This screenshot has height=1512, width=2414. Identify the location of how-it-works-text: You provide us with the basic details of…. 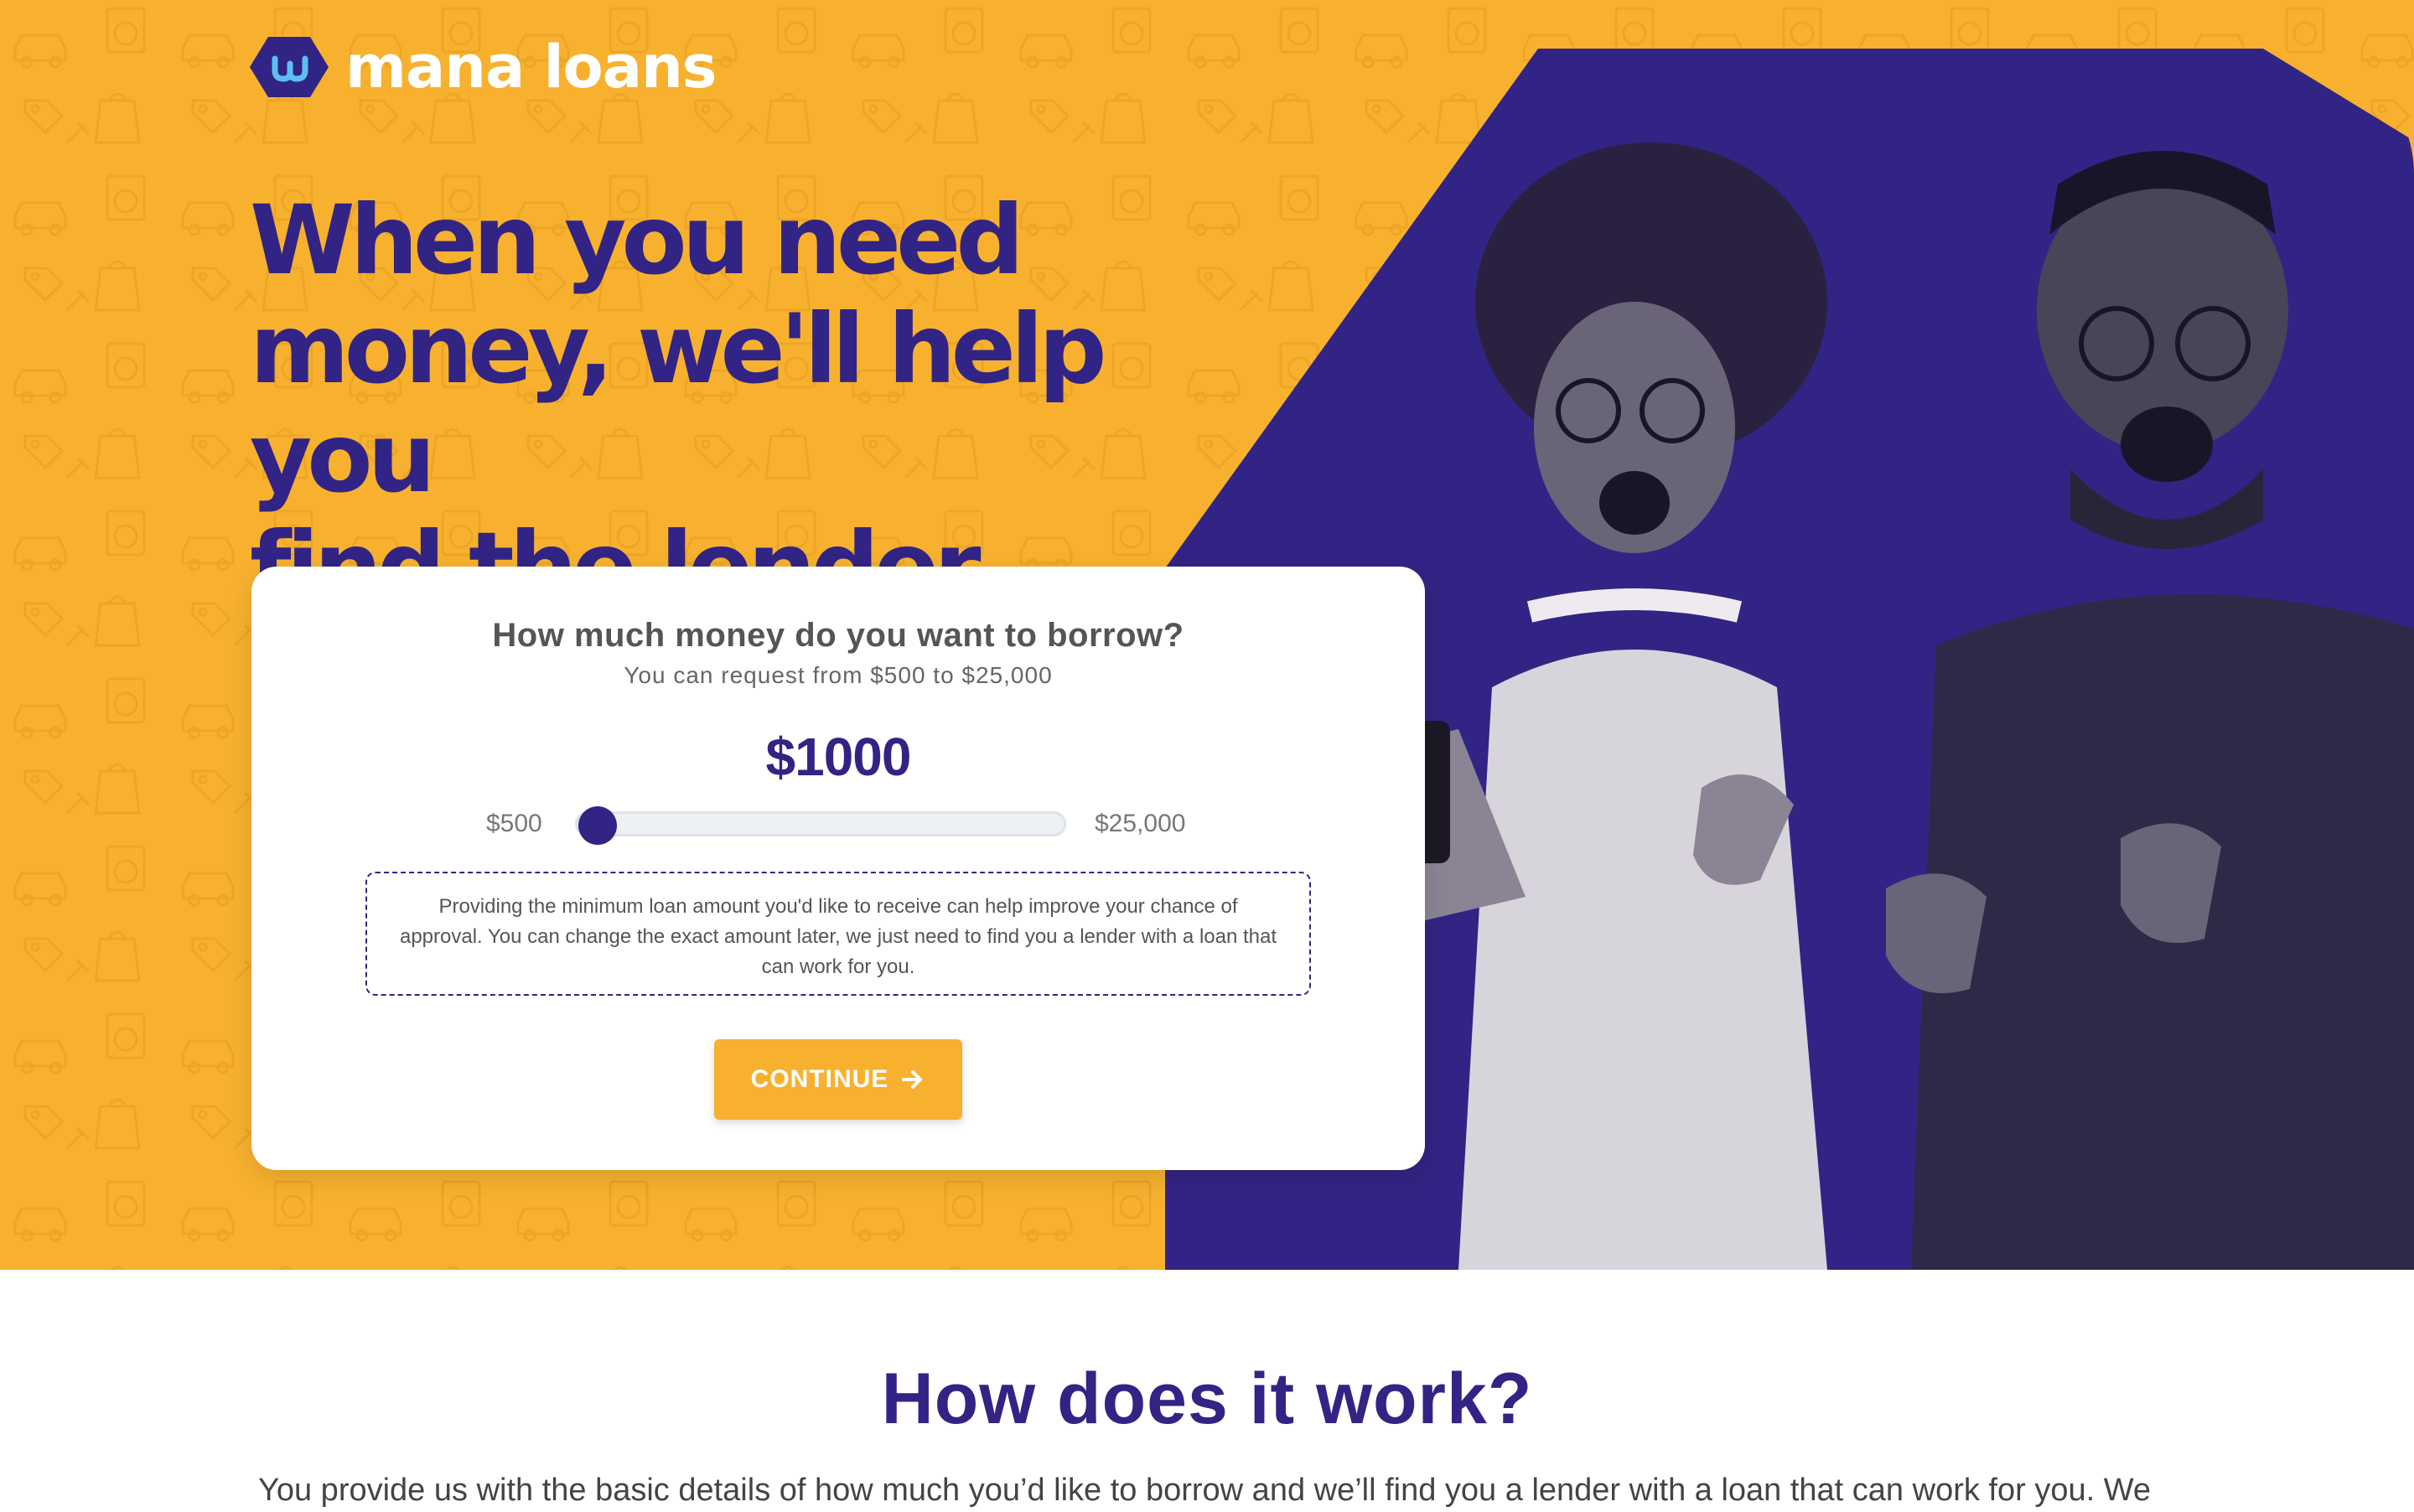
(1205, 1490).